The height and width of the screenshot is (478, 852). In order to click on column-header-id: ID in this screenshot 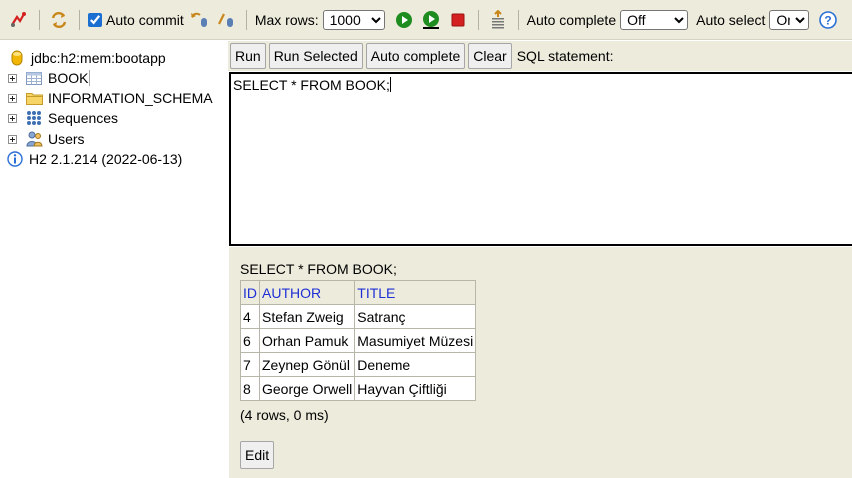, I will do `click(250, 292)`.